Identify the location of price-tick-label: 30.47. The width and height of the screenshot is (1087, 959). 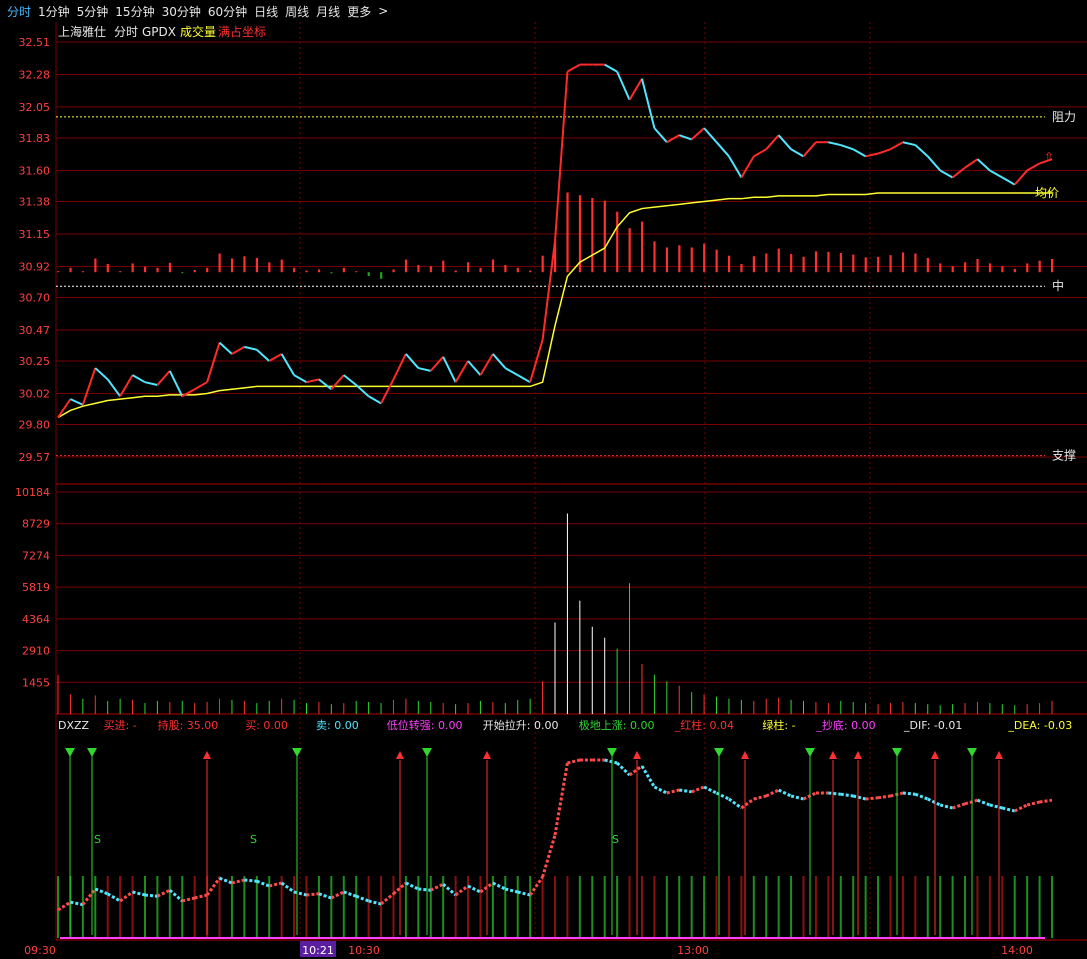
(35, 330).